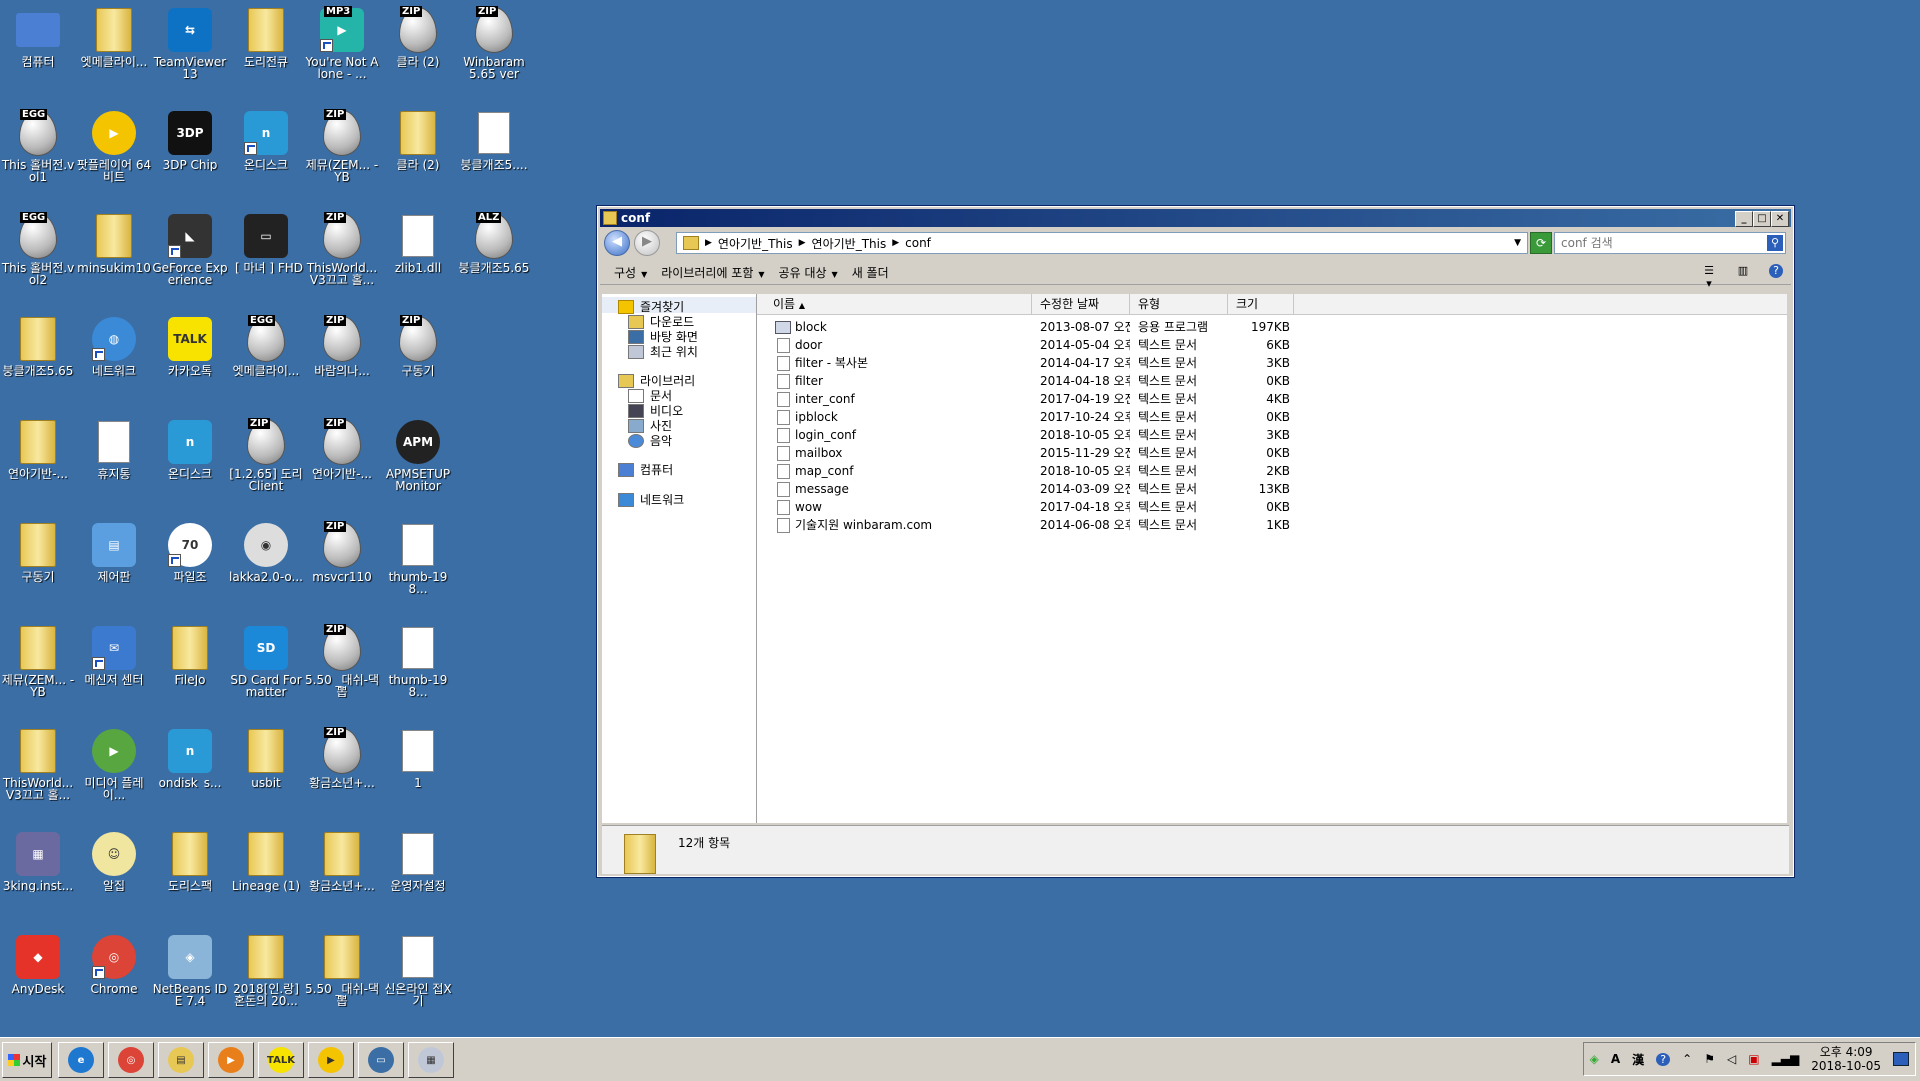 The image size is (1920, 1081). I want to click on taskbar-chrome-button: ◎, so click(131, 1060).